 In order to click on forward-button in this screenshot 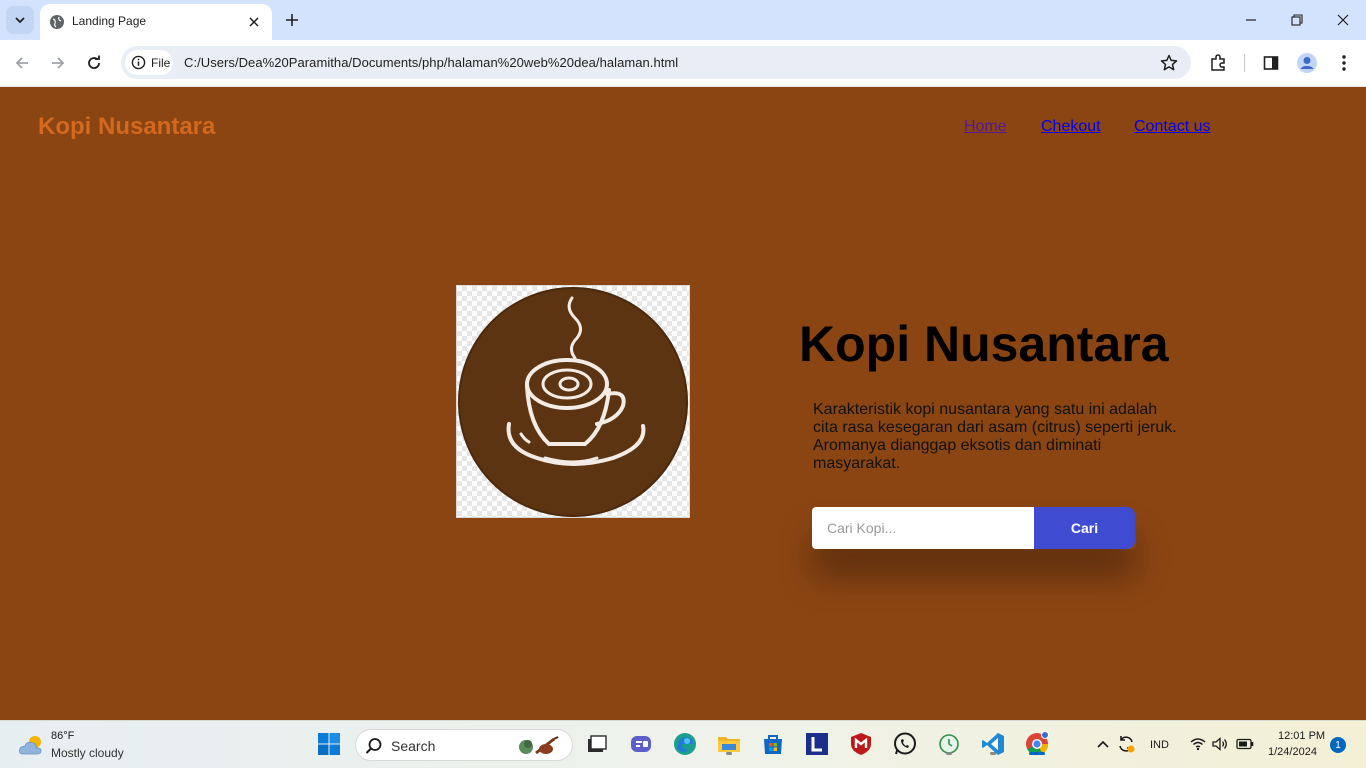, I will do `click(58, 63)`.